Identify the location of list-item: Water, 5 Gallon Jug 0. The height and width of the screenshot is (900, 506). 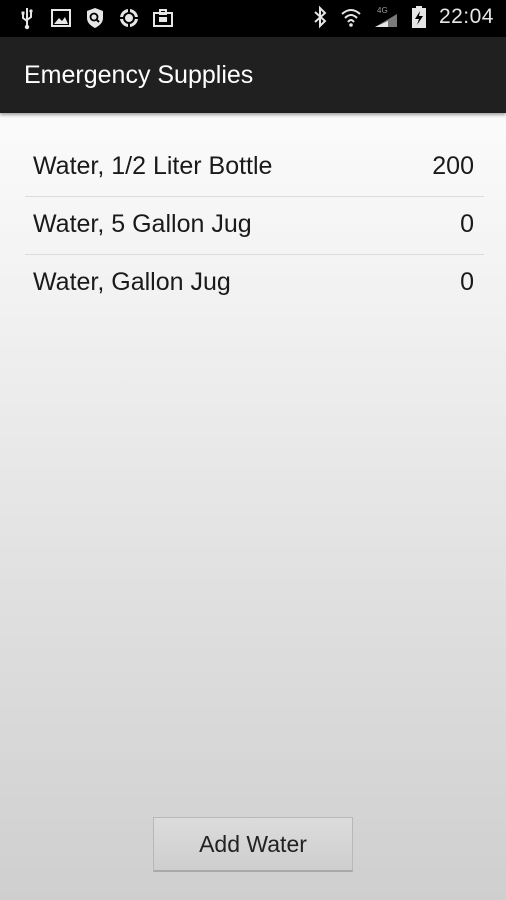
(254, 226).